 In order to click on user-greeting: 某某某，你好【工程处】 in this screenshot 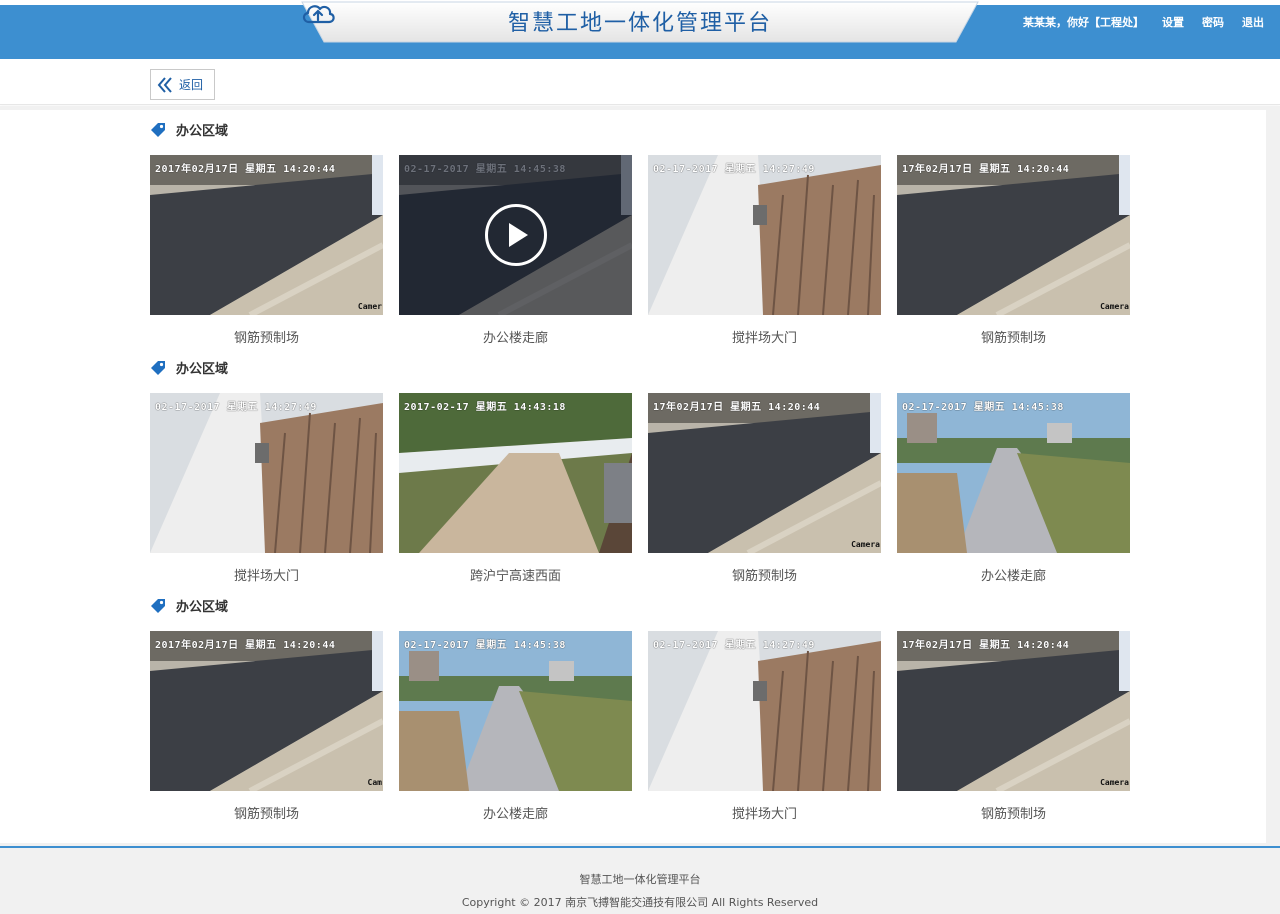, I will do `click(1083, 22)`.